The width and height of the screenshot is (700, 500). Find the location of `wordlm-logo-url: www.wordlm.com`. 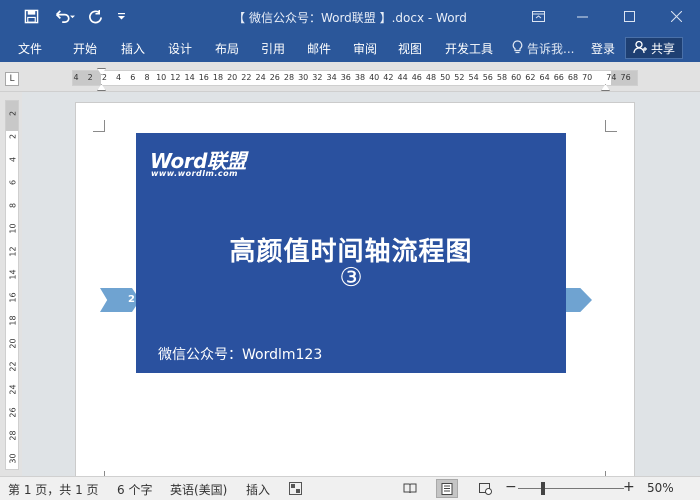

wordlm-logo-url: www.wordlm.com is located at coordinates (194, 173).